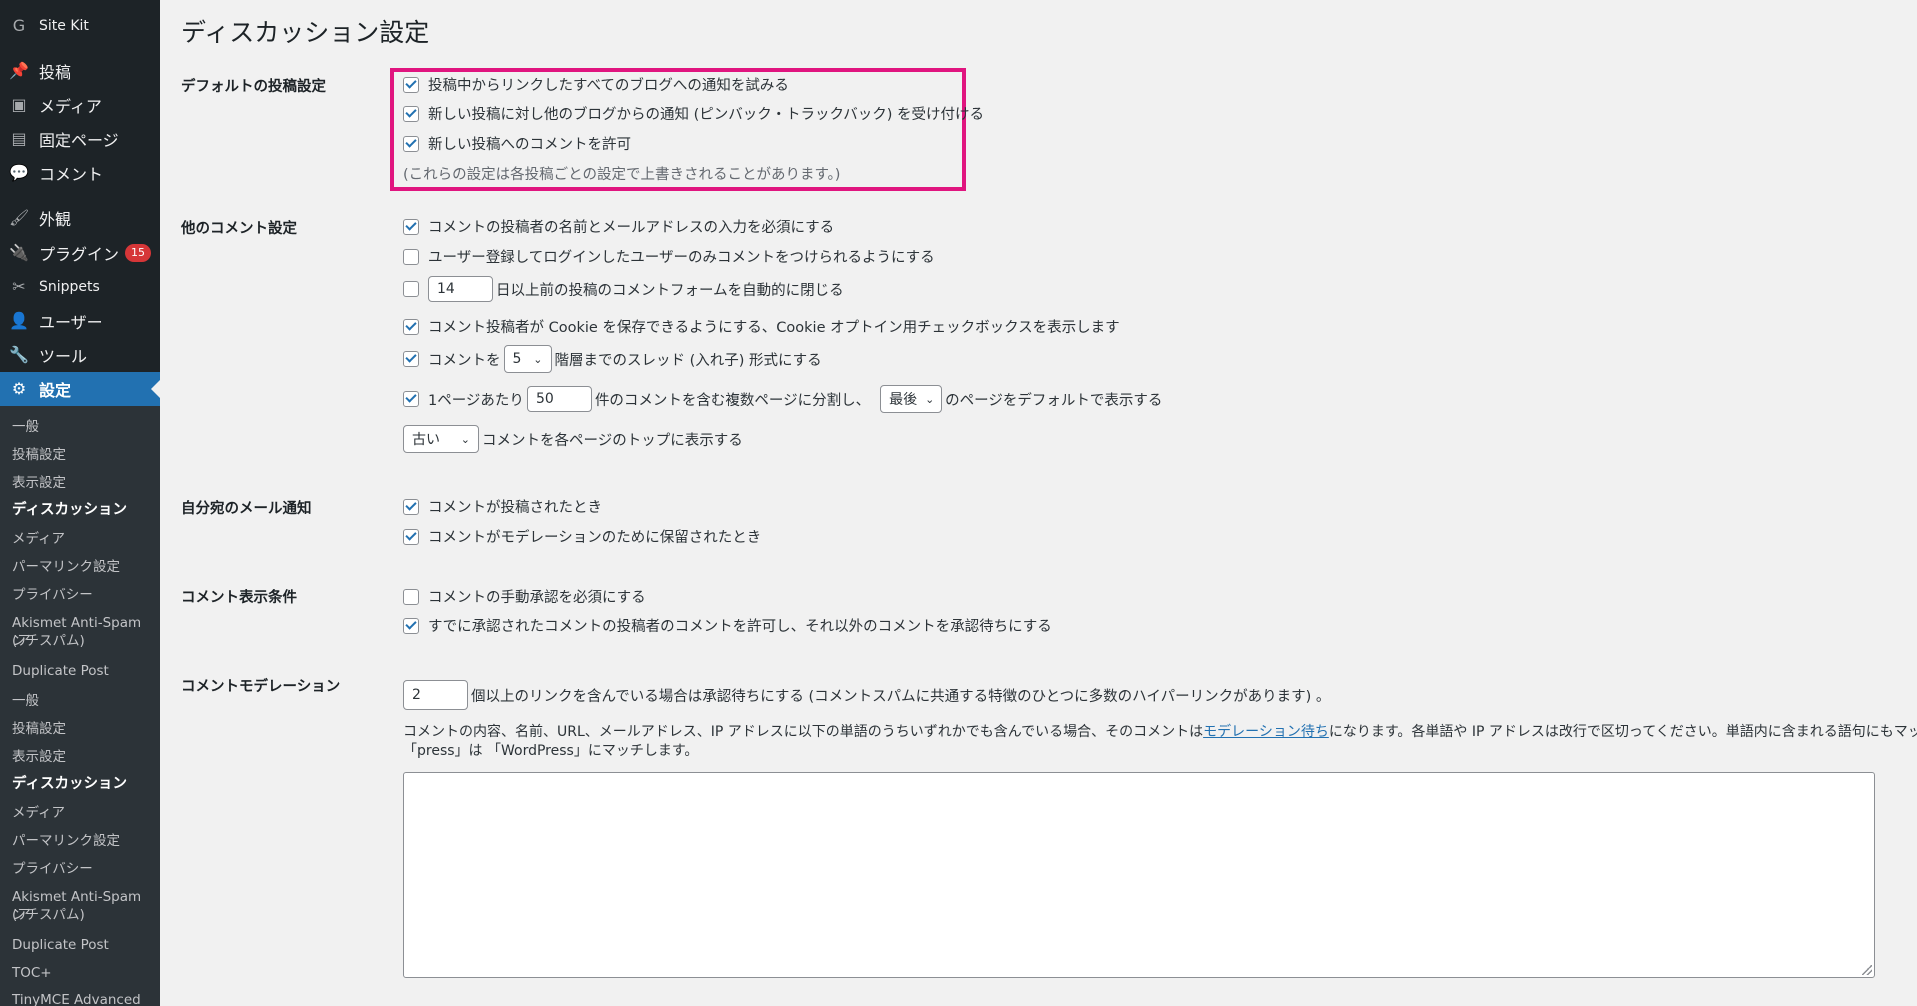 The image size is (1917, 1006). Describe the element at coordinates (80, 321) in the screenshot. I see `menu-users: 👤 ユーザー` at that location.